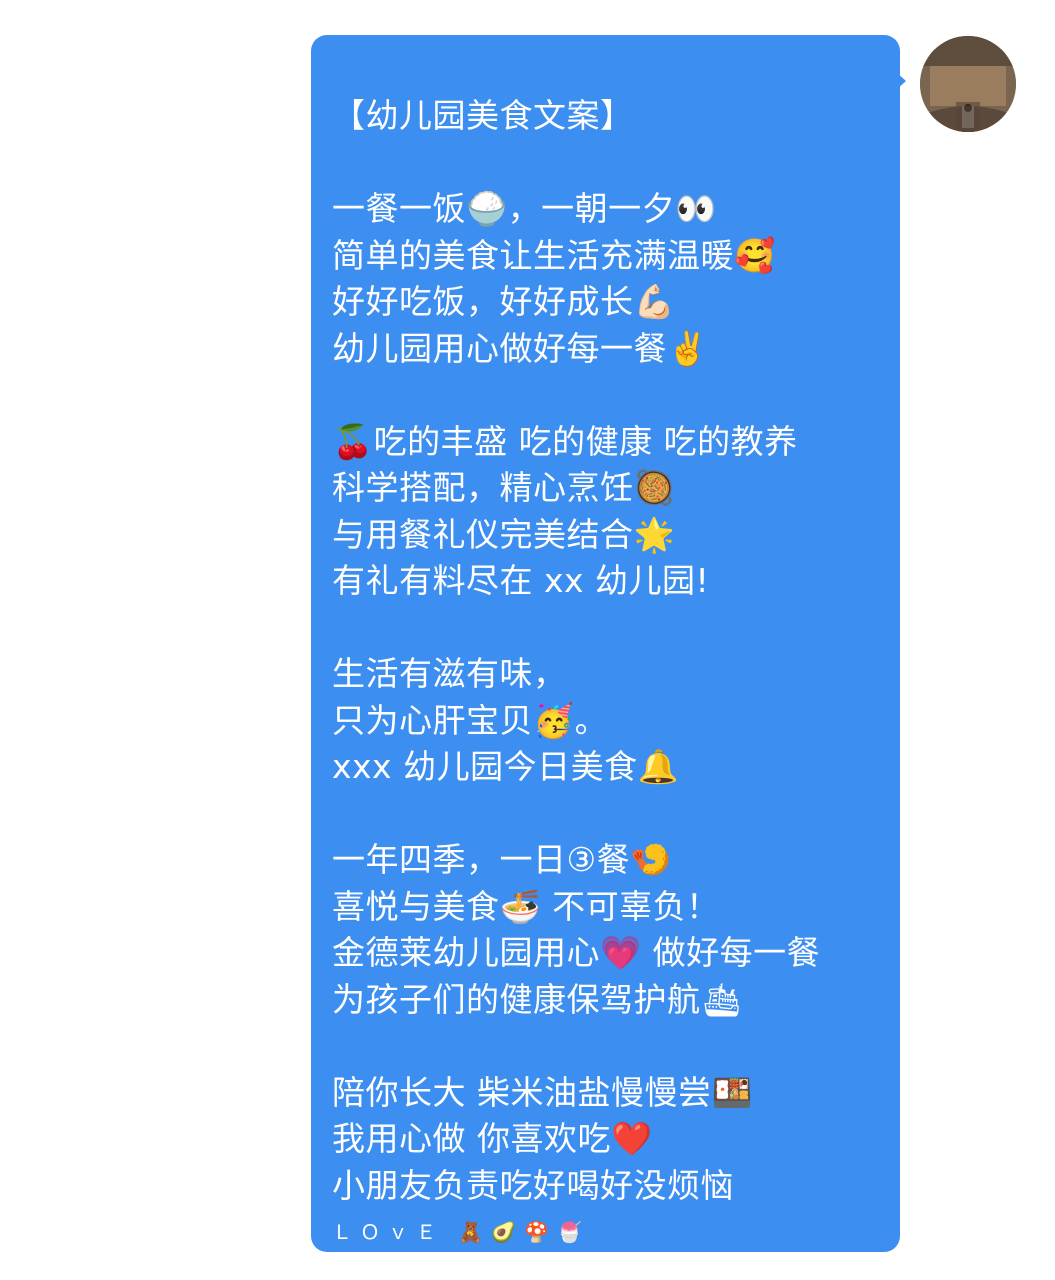 This screenshot has width=1055, height=1280. Describe the element at coordinates (504, 301) in the screenshot. I see `message-line-5: 好好吃饭，好好成长💪🏻` at that location.